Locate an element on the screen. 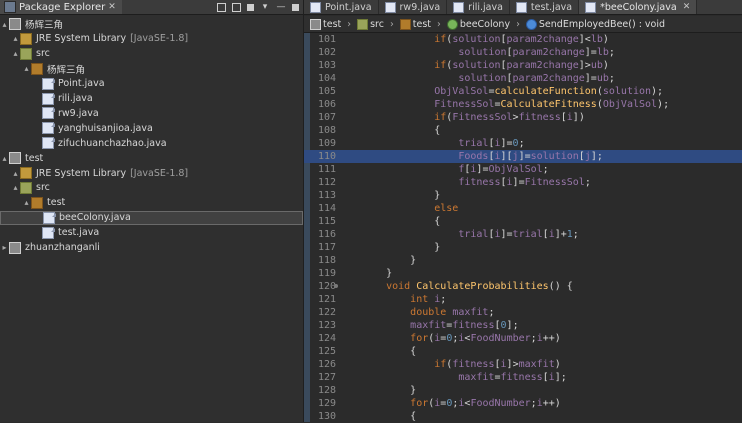 The height and width of the screenshot is (423, 742). line-number: 119 is located at coordinates (326, 273).